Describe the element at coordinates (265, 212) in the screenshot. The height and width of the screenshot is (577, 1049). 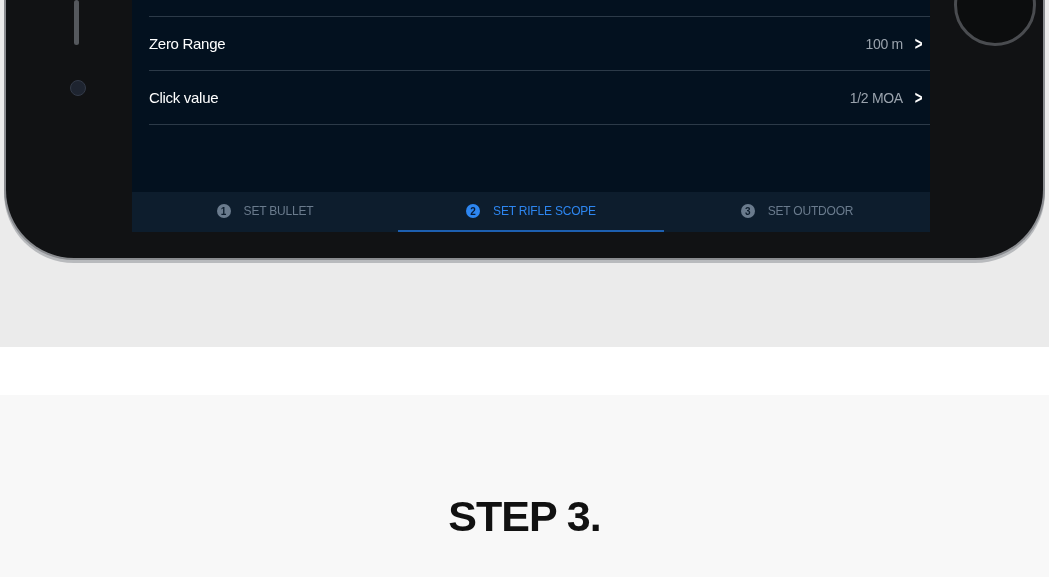
I see `step-tab: 1 SET BULLET` at that location.